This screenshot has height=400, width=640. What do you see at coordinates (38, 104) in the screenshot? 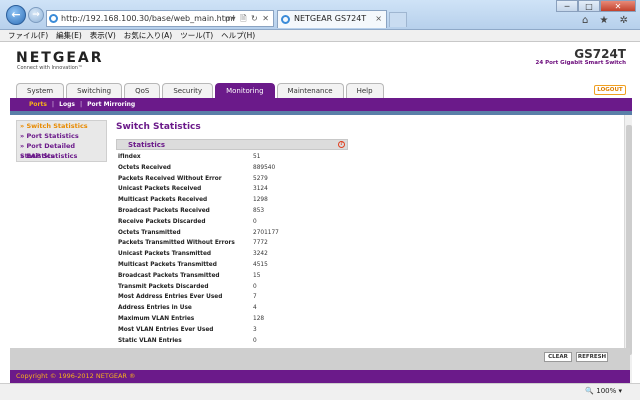
I see `subnav-ports: Ports` at bounding box center [38, 104].